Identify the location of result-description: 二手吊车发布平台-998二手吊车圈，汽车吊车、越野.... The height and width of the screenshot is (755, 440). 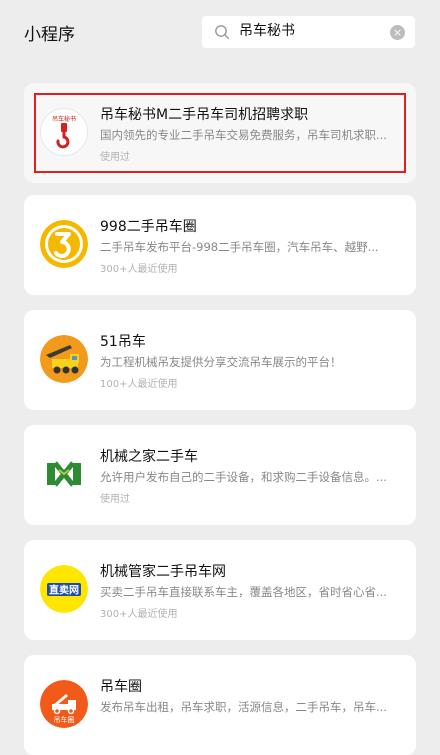
(239, 247).